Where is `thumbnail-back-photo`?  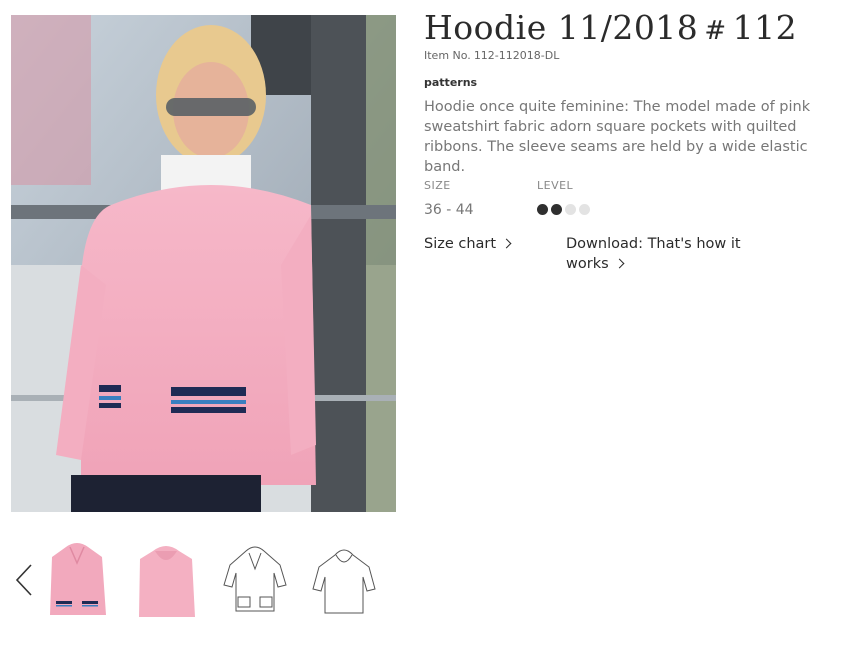 thumbnail-back-photo is located at coordinates (166, 582).